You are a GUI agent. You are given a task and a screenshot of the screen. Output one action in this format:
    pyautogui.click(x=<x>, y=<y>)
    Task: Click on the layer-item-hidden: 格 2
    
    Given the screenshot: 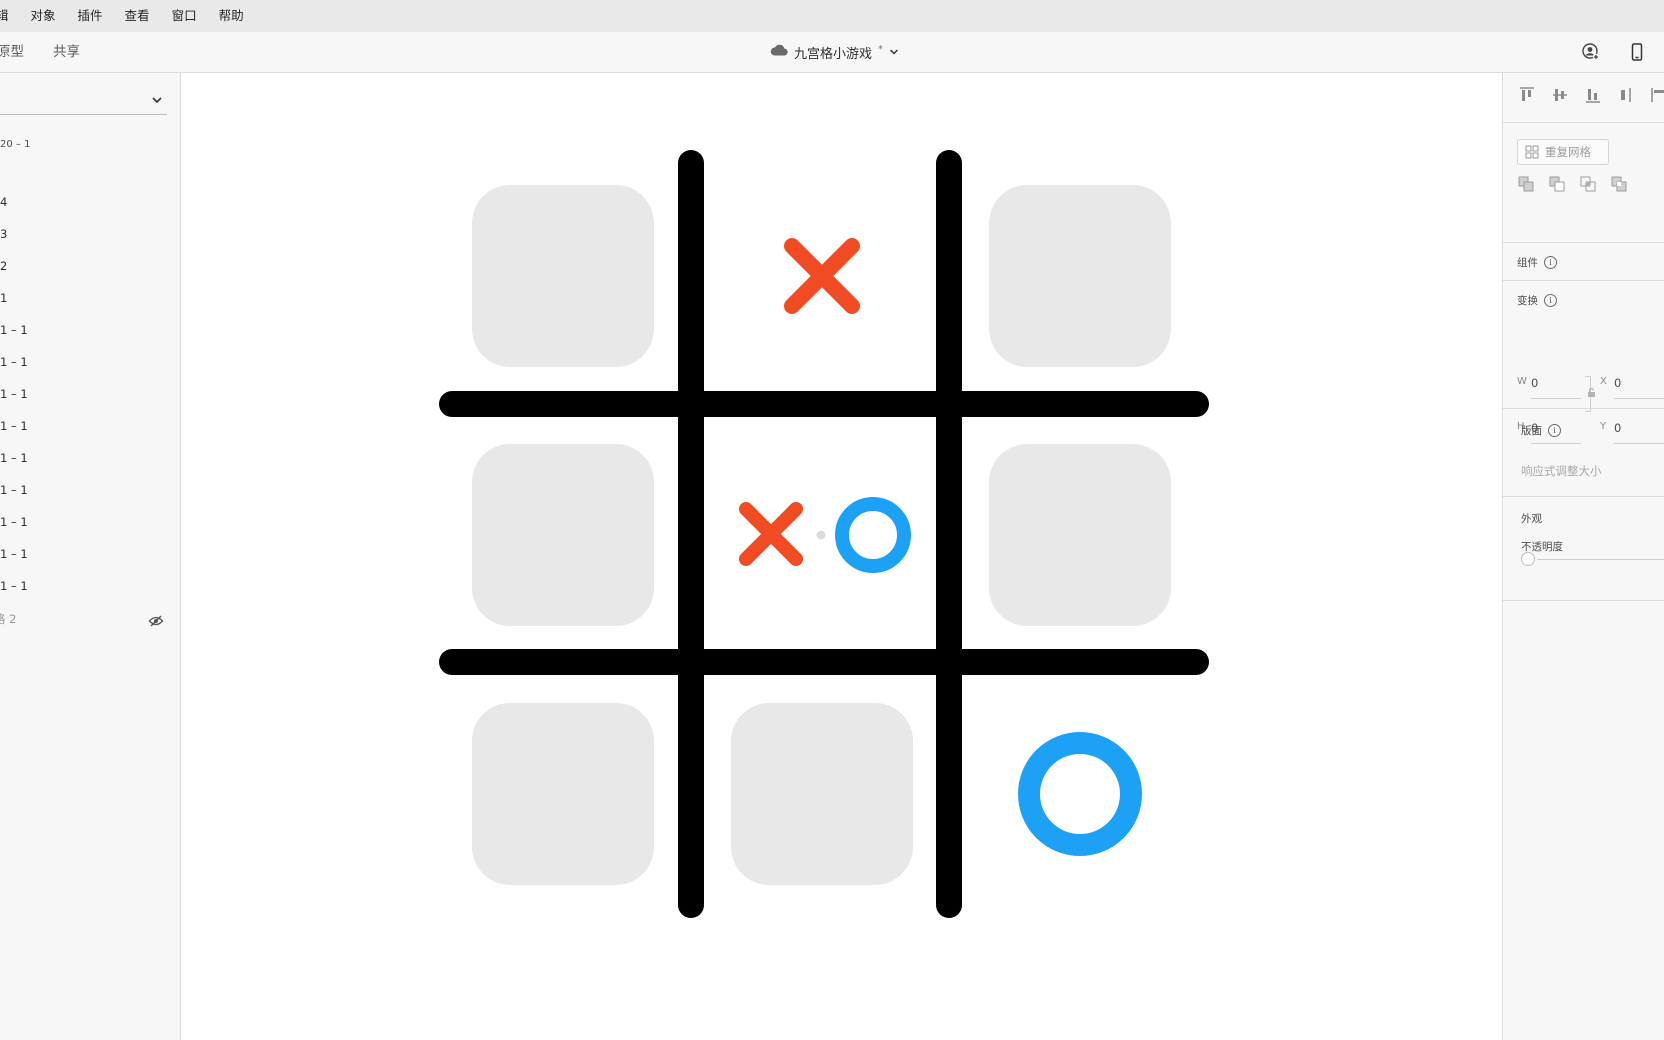 What is the action you would take?
    pyautogui.click(x=8, y=619)
    